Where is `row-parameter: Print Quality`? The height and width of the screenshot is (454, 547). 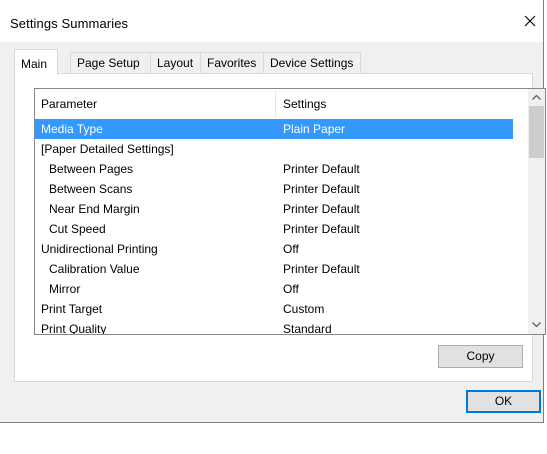
row-parameter: Print Quality is located at coordinates (74, 328).